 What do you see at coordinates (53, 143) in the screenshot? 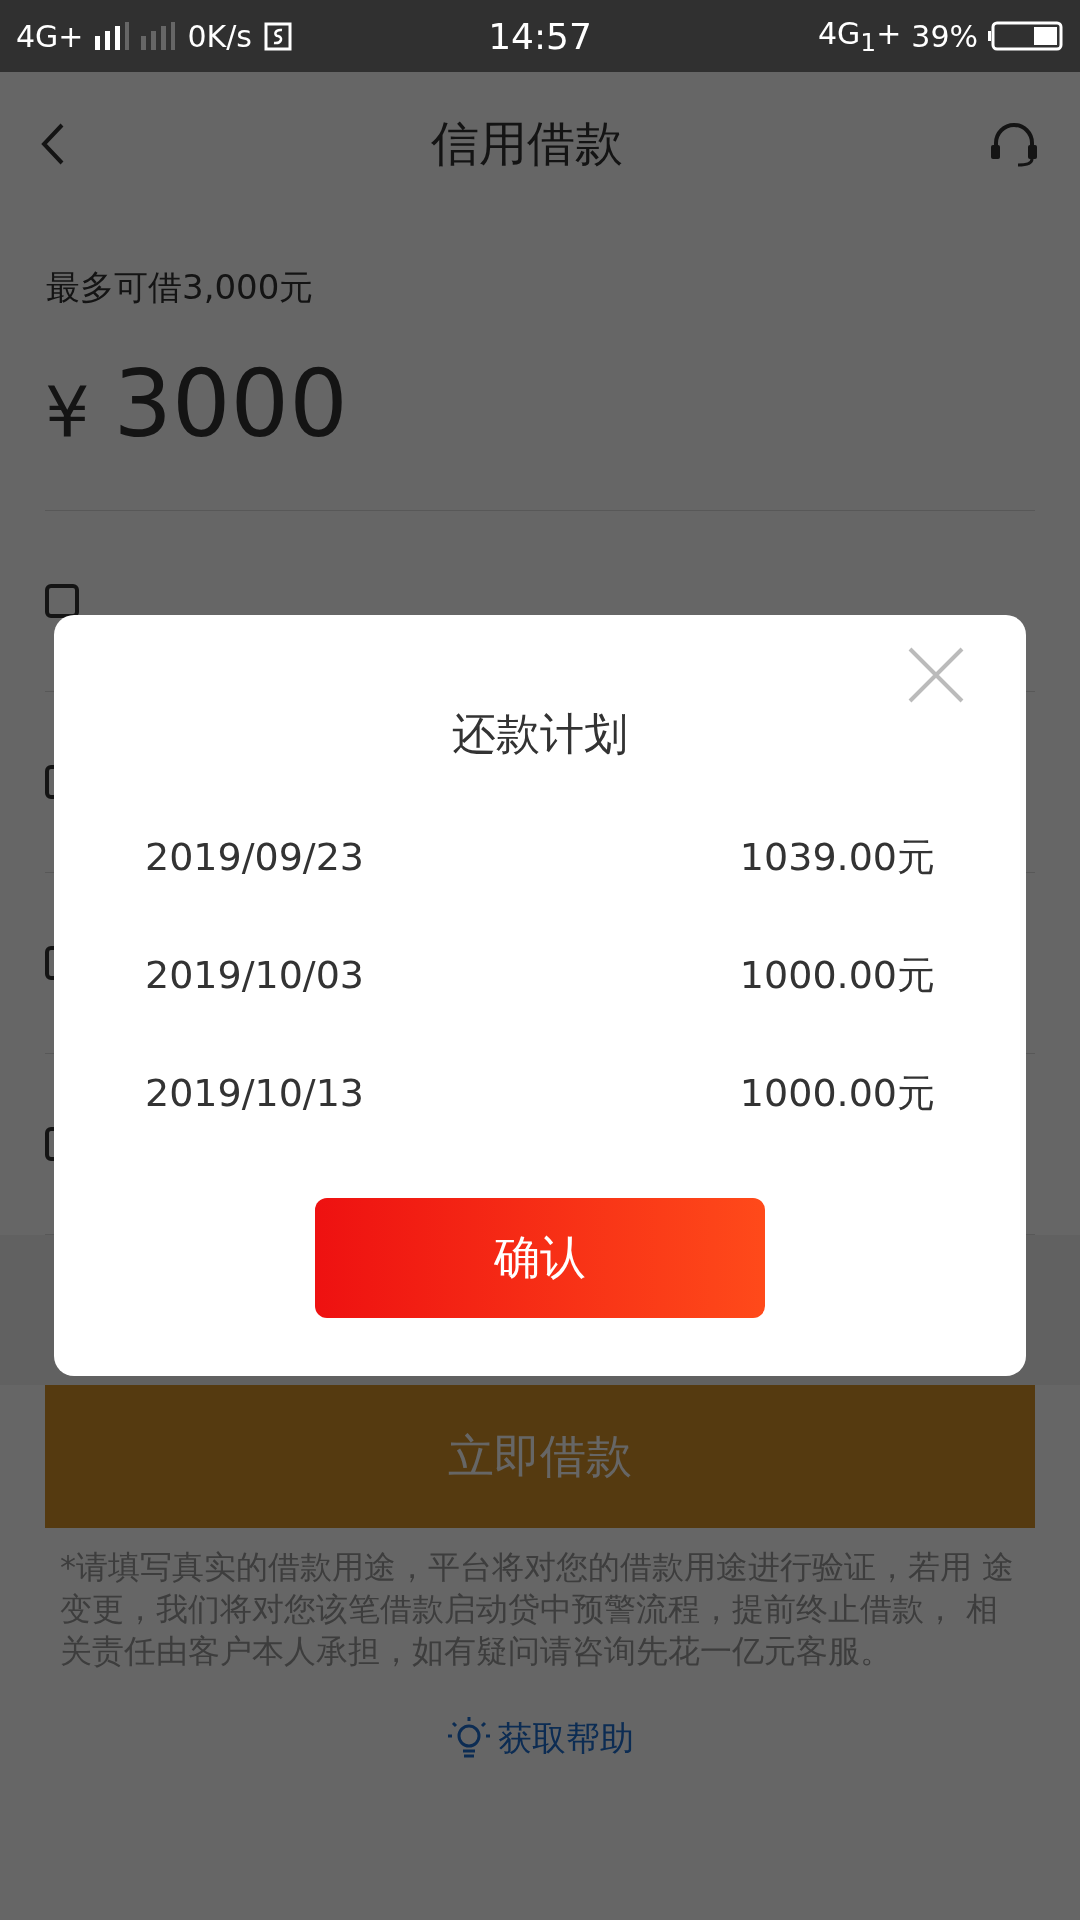
I see `back-icon` at bounding box center [53, 143].